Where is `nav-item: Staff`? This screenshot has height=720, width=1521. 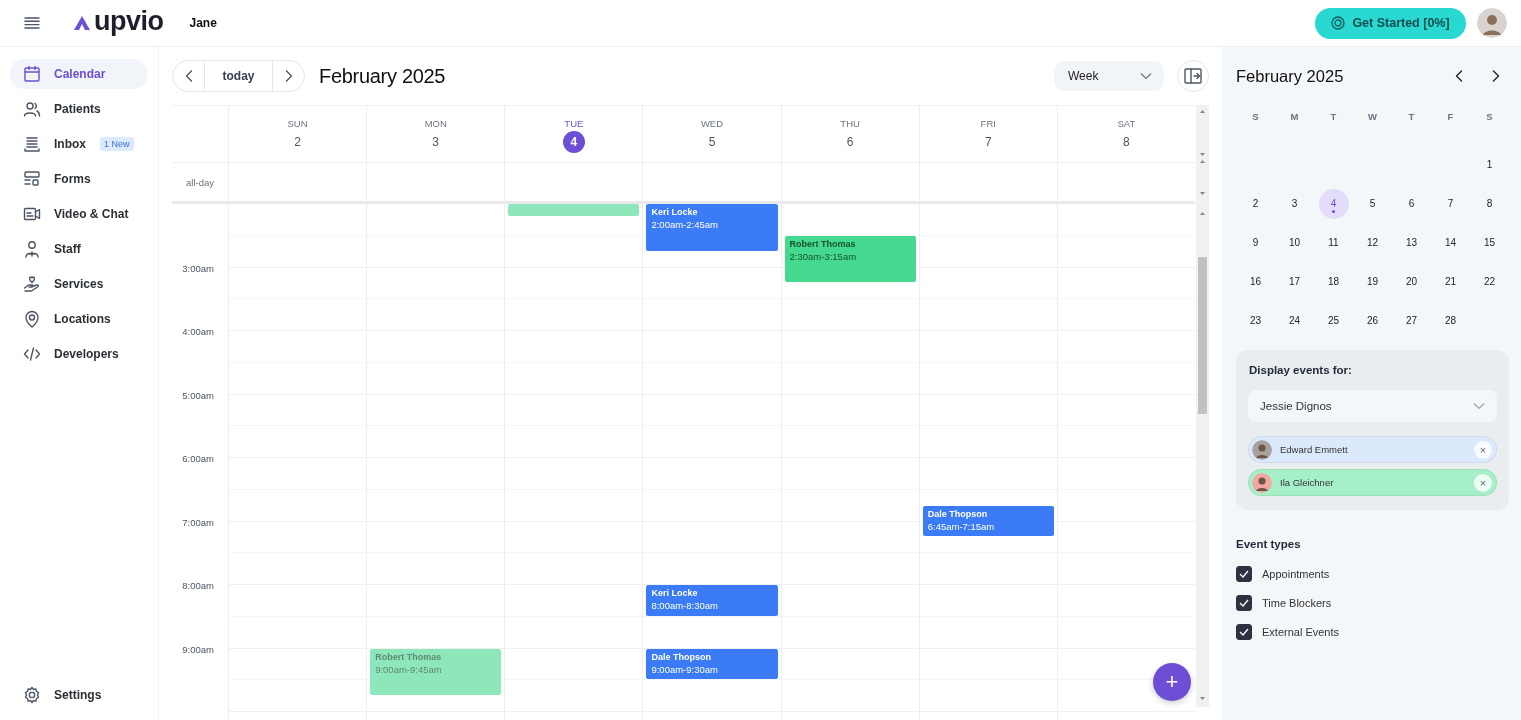 nav-item: Staff is located at coordinates (78, 249).